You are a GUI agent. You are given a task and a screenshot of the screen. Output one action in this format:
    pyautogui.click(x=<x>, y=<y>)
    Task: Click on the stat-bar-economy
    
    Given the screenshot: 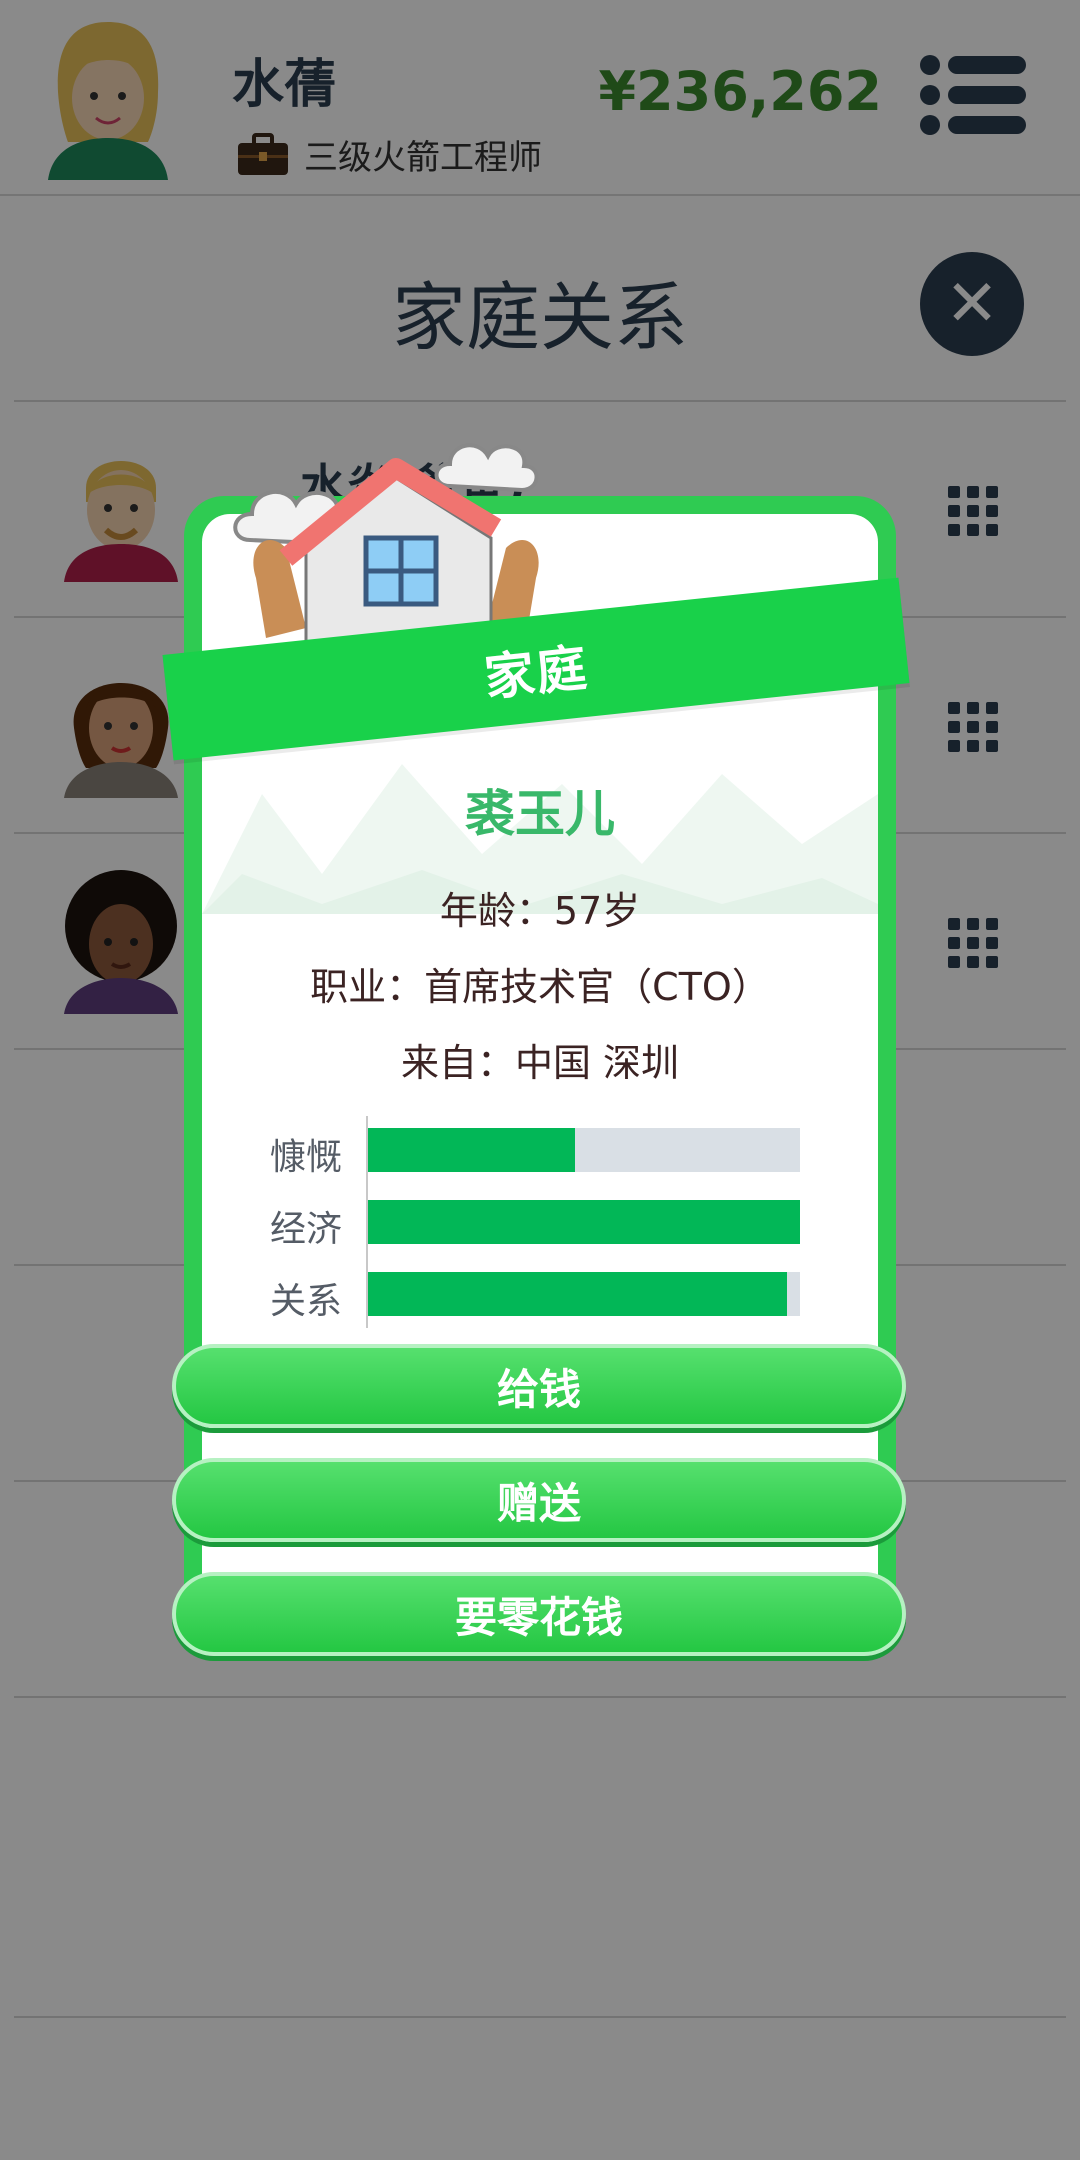 What is the action you would take?
    pyautogui.click(x=584, y=1222)
    